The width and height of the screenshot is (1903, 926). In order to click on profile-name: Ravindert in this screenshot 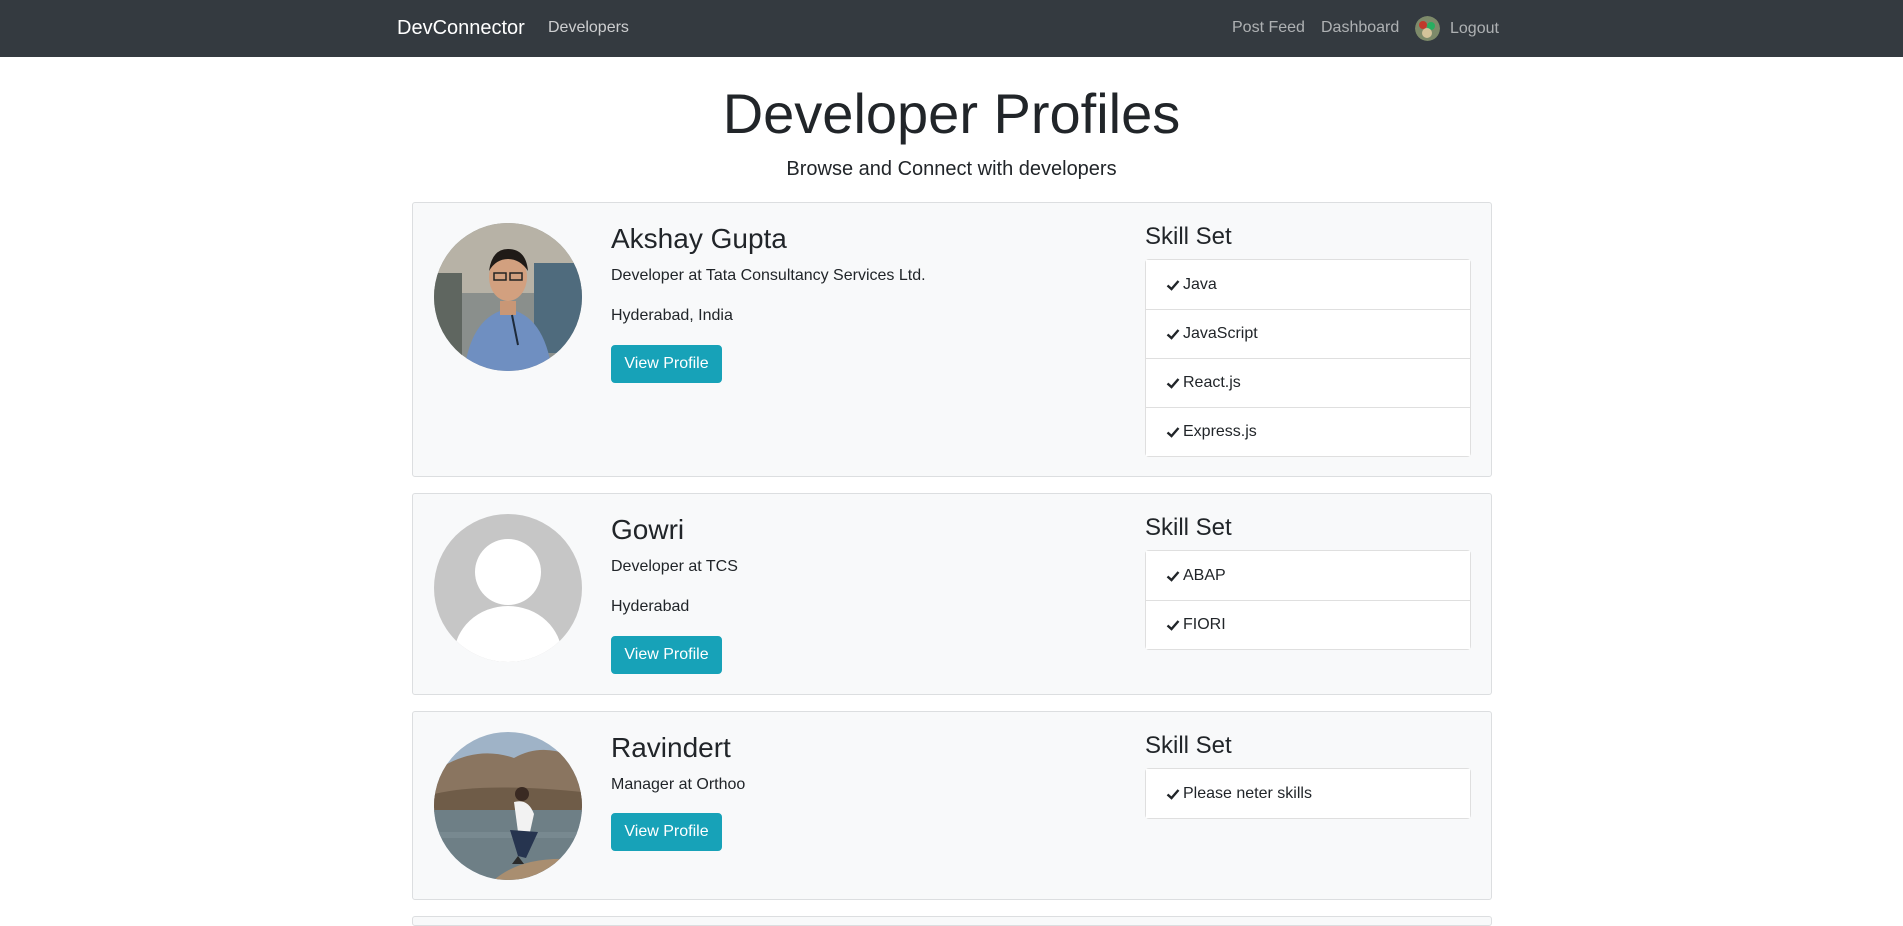, I will do `click(671, 747)`.